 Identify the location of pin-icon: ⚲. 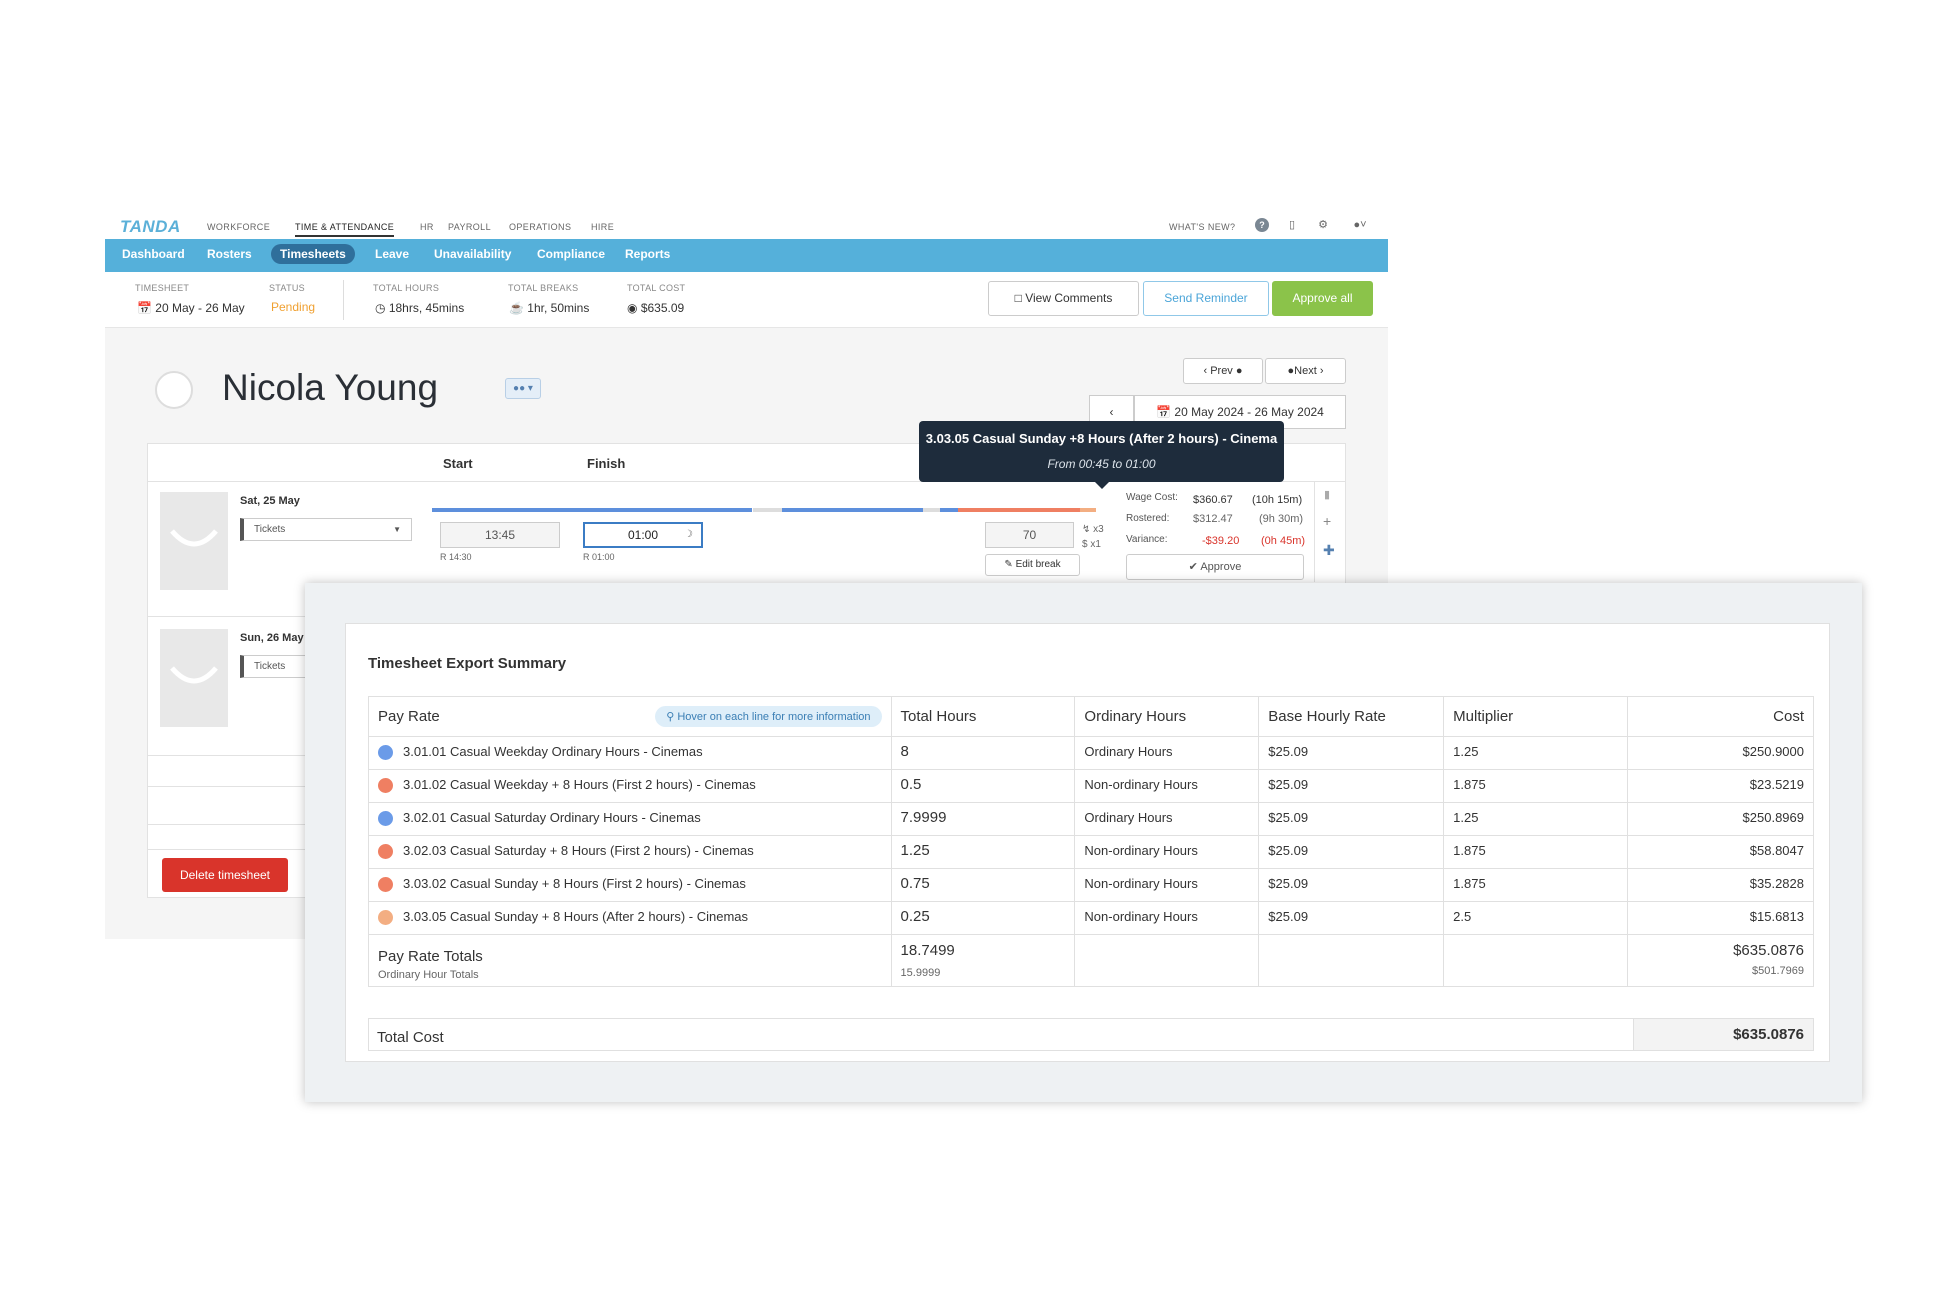
(670, 717).